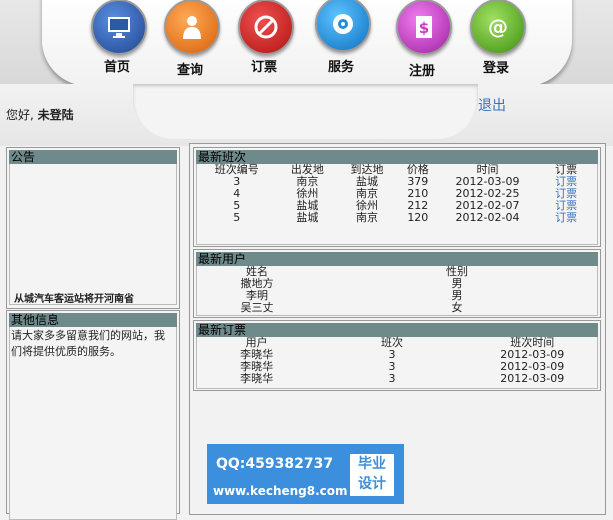 This screenshot has height=520, width=613. Describe the element at coordinates (397, 218) in the screenshot. I see `table-row: 5 盐城 南京 120 2012-02-04 订票` at that location.